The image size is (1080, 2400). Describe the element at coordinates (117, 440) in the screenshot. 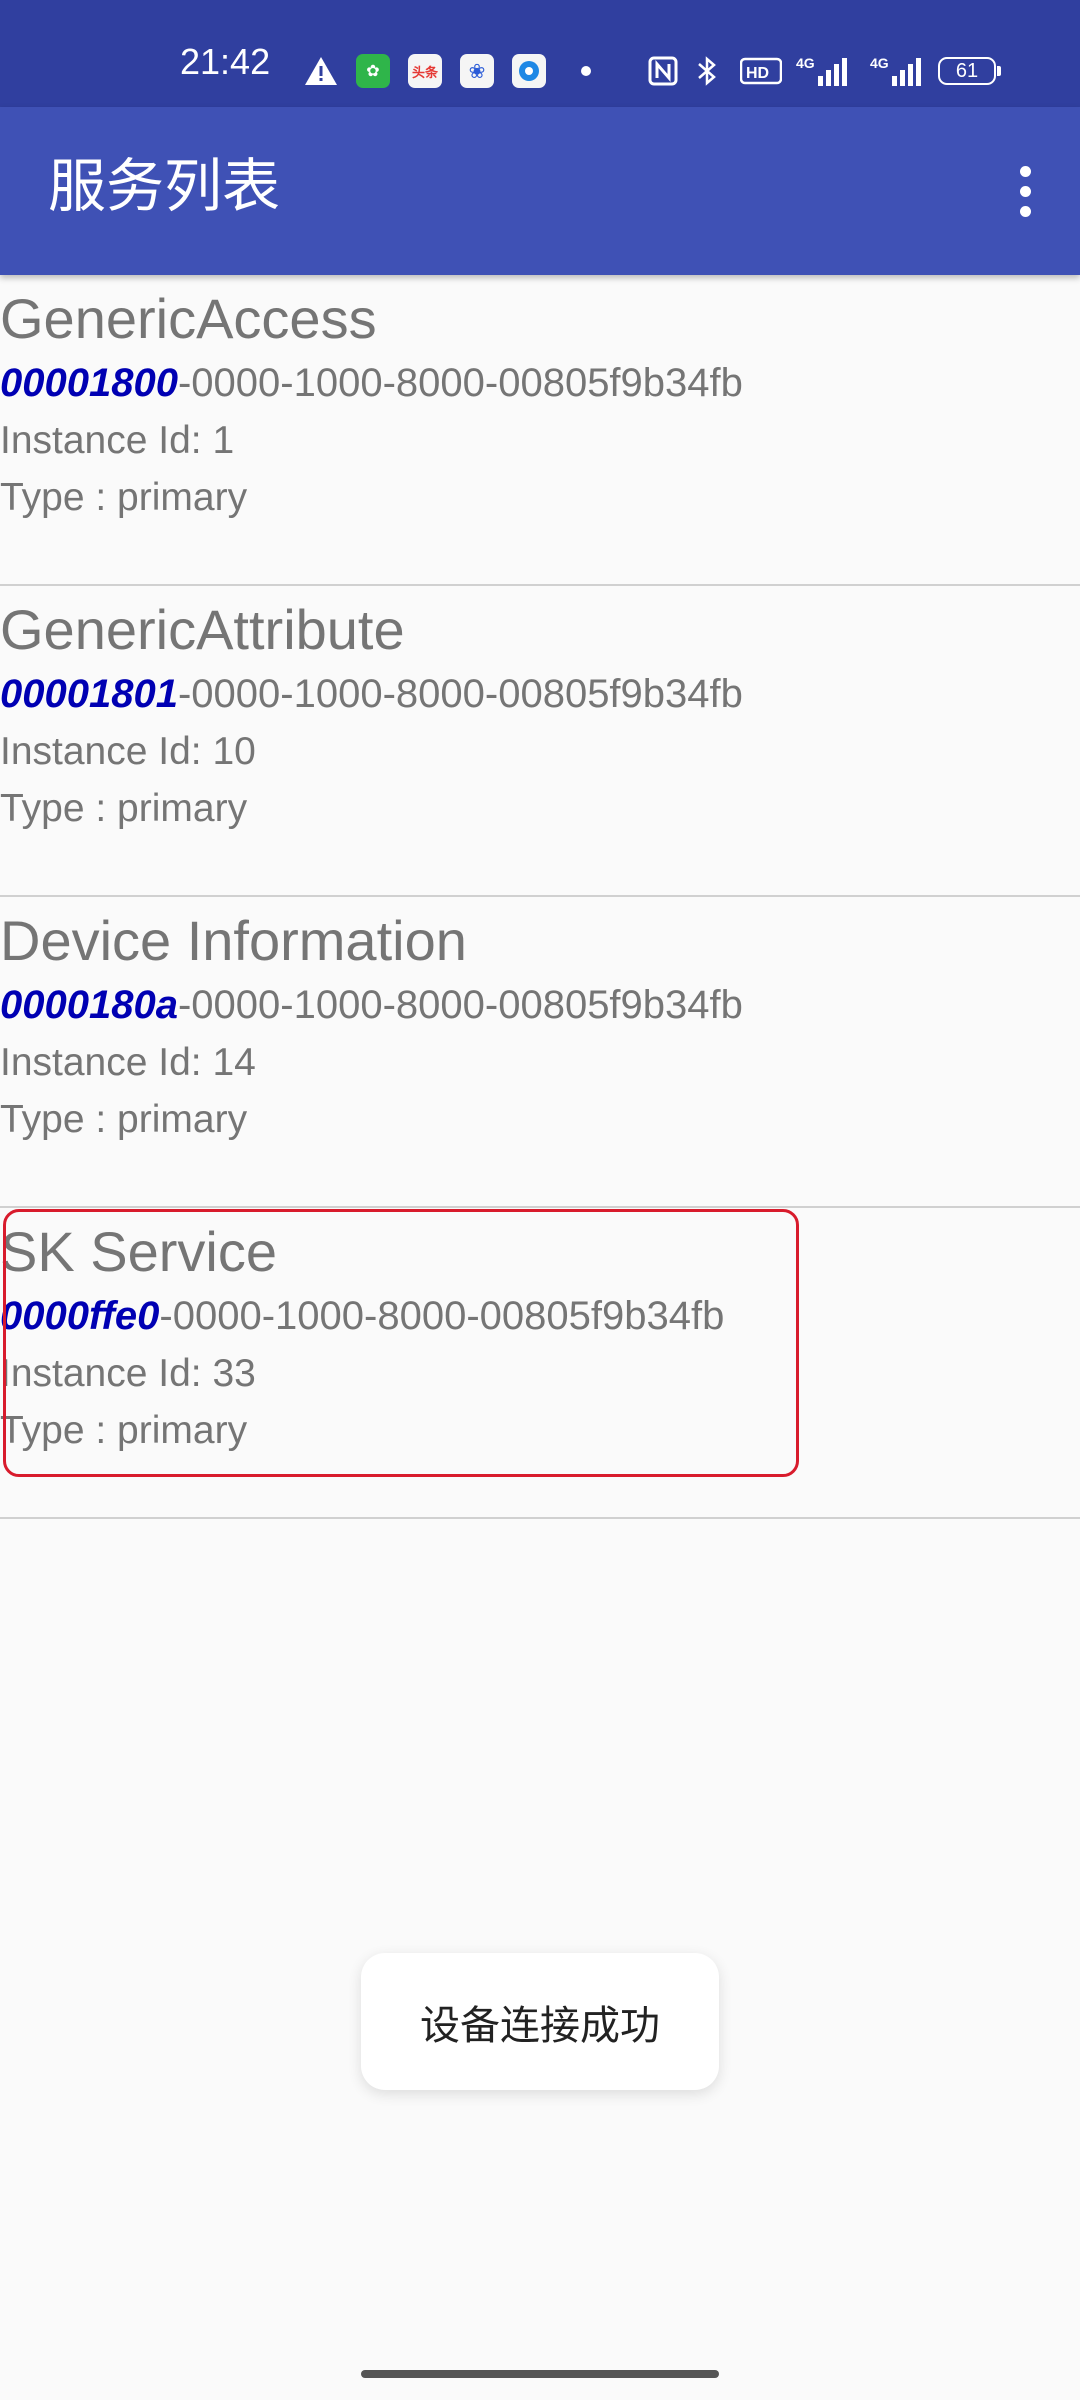

I see `service-instance-id: Instance Id: 1` at that location.